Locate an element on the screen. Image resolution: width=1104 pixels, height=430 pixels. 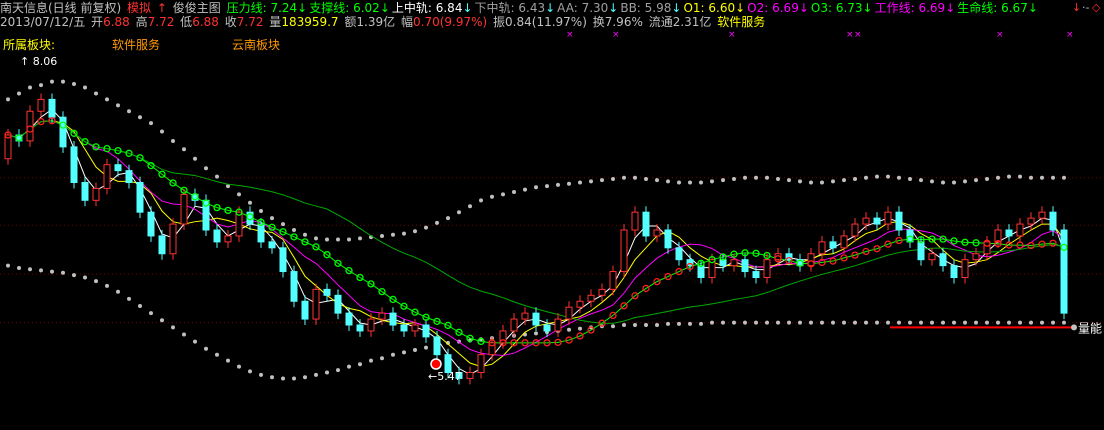
close-label: 收 is located at coordinates (230, 22).